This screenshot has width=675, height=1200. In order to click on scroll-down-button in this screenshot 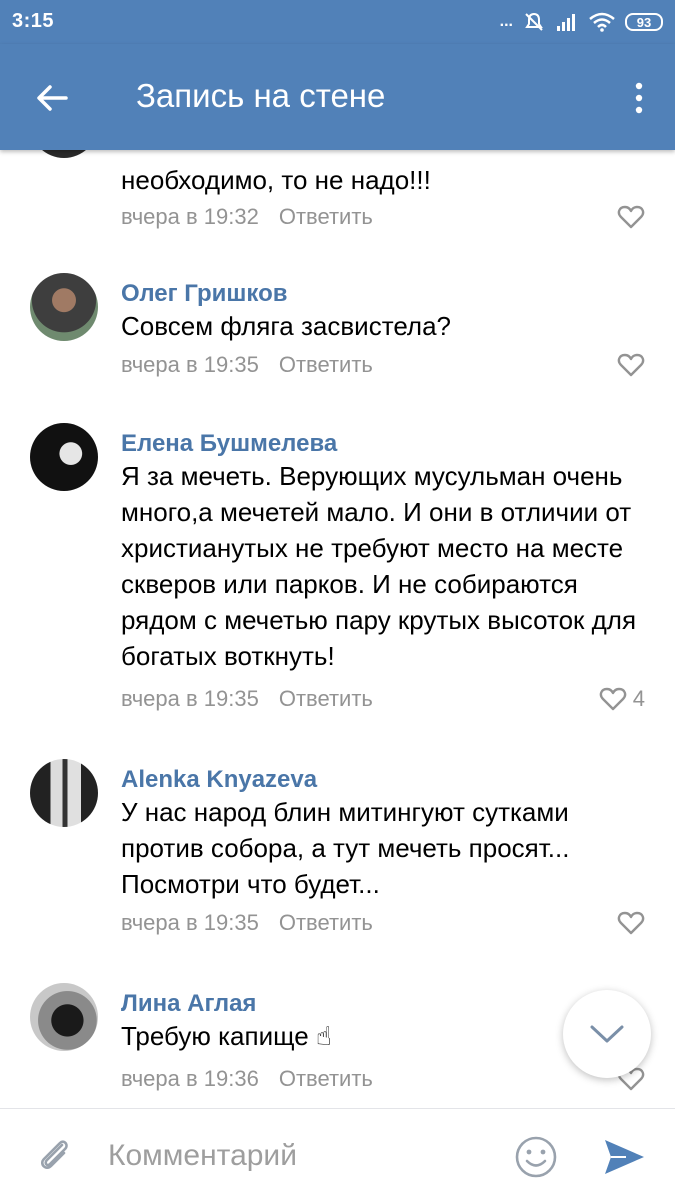, I will do `click(607, 1034)`.